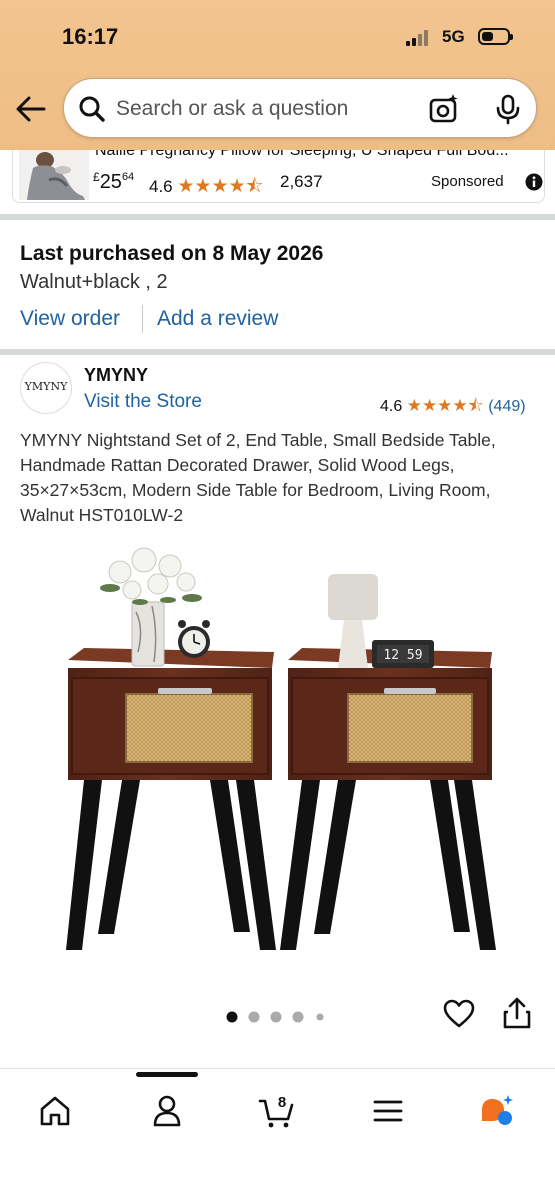  I want to click on header: 16:17 5G Search or ask a question, so click(277, 75).